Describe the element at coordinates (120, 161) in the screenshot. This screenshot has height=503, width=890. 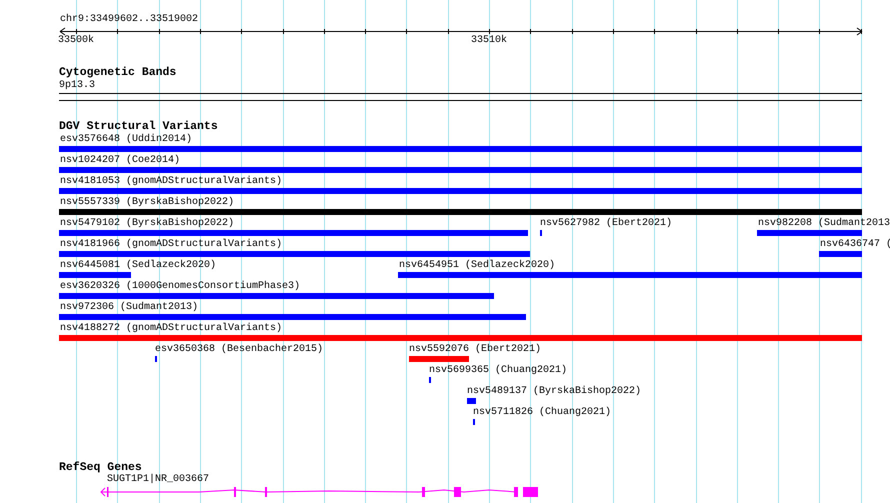
I see `variant-label: nsv1024207 (Coe2014)` at that location.